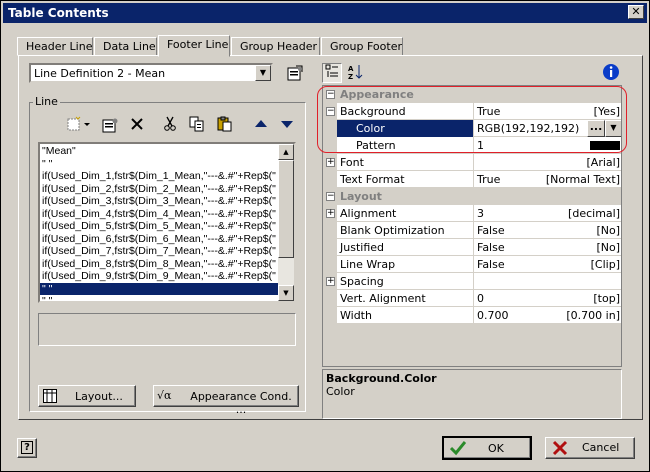 This screenshot has height=472, width=650. I want to click on tab-header-line: Header Line, so click(55, 46).